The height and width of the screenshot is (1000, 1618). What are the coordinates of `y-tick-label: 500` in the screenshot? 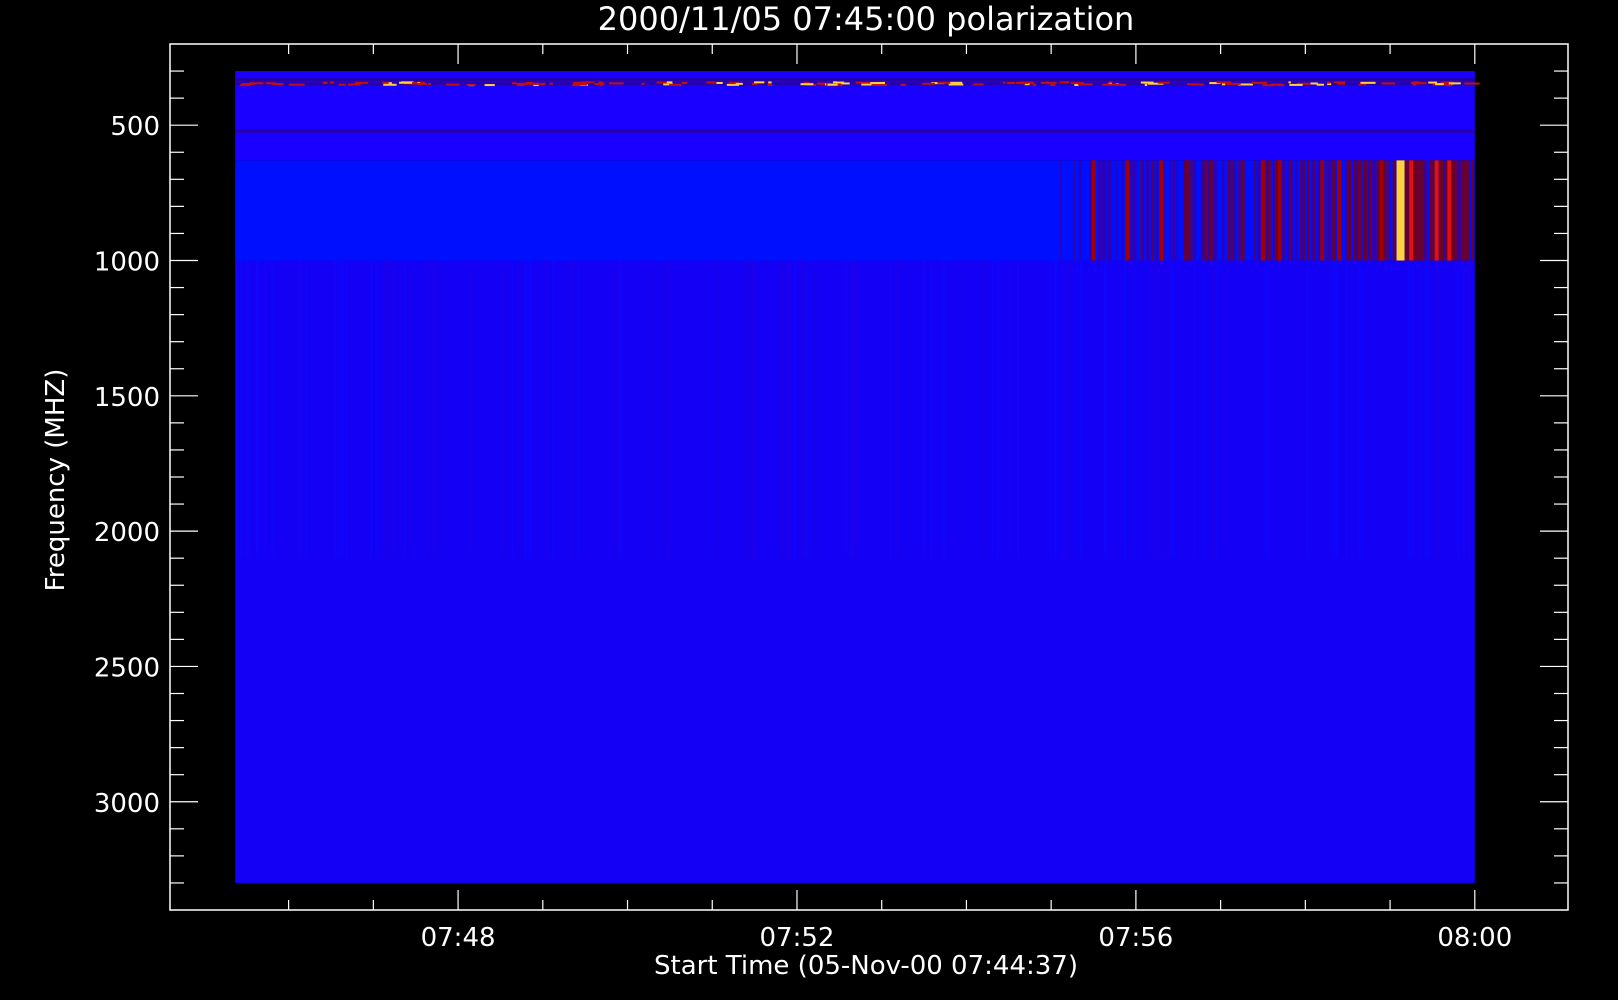 It's located at (135, 127).